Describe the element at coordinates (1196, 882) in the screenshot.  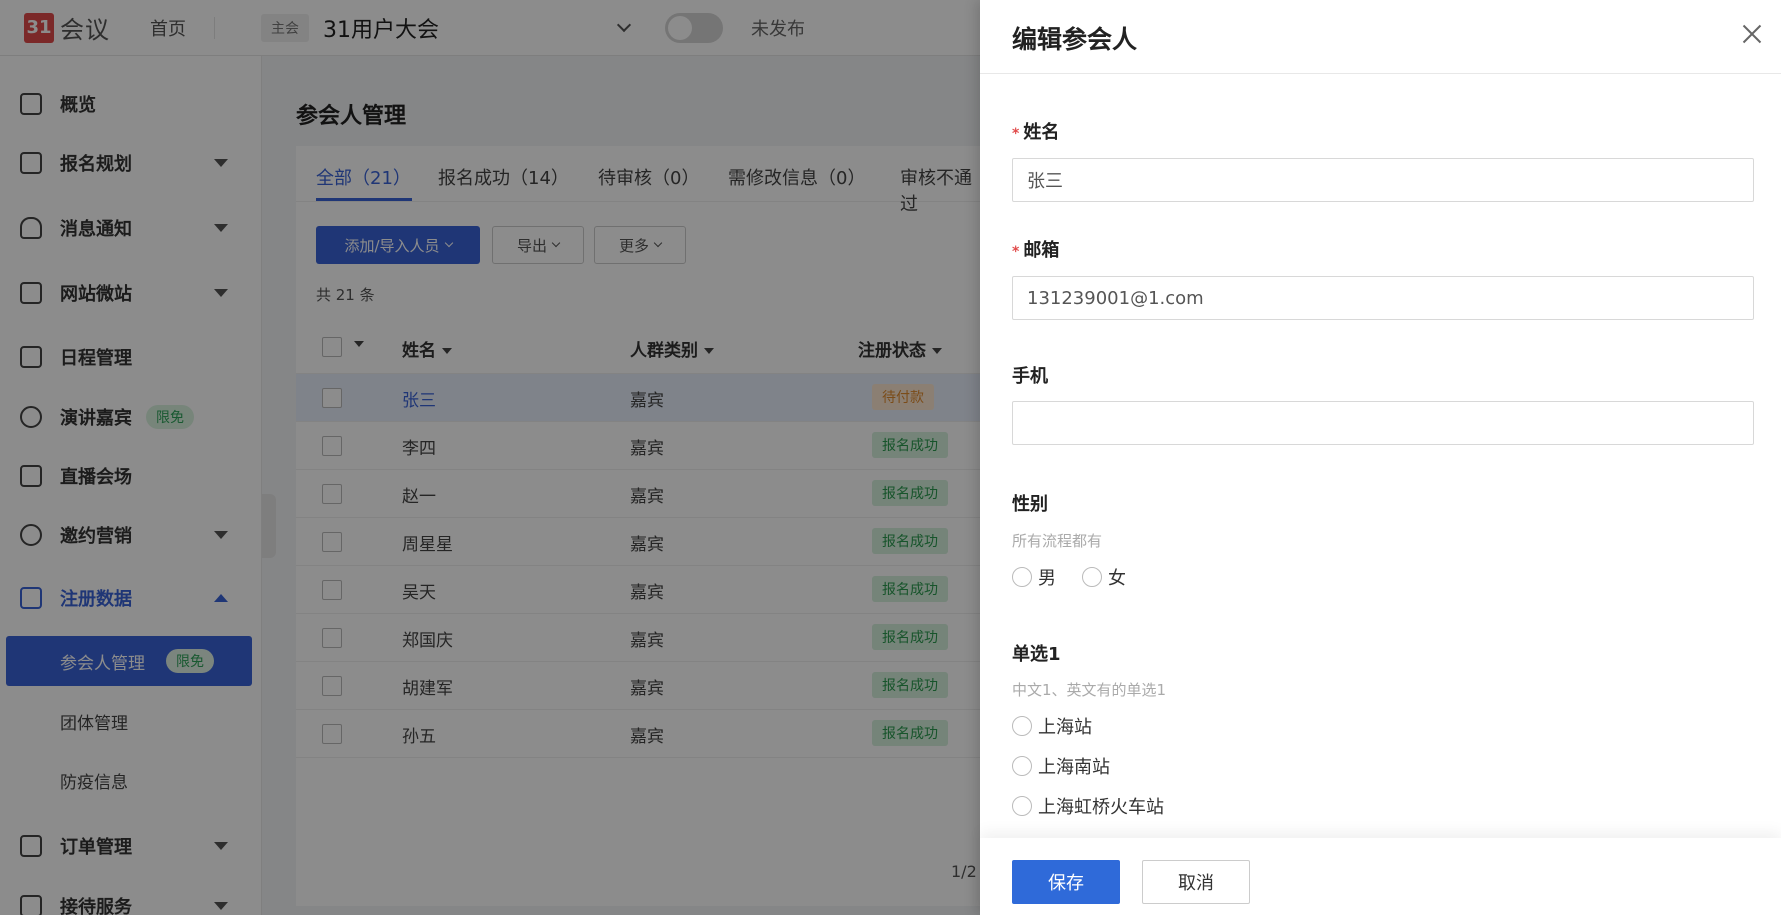
I see `cancel-button: 取消` at that location.